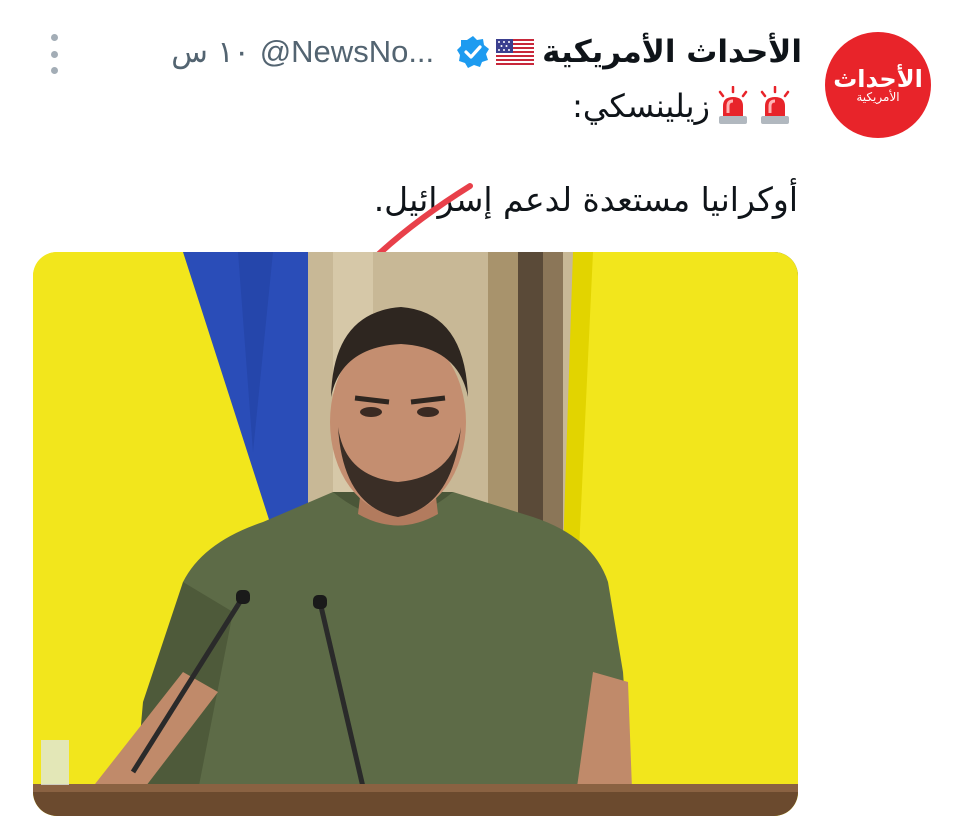 The image size is (960, 832). What do you see at coordinates (473, 52) in the screenshot?
I see `verified-badge-icon` at bounding box center [473, 52].